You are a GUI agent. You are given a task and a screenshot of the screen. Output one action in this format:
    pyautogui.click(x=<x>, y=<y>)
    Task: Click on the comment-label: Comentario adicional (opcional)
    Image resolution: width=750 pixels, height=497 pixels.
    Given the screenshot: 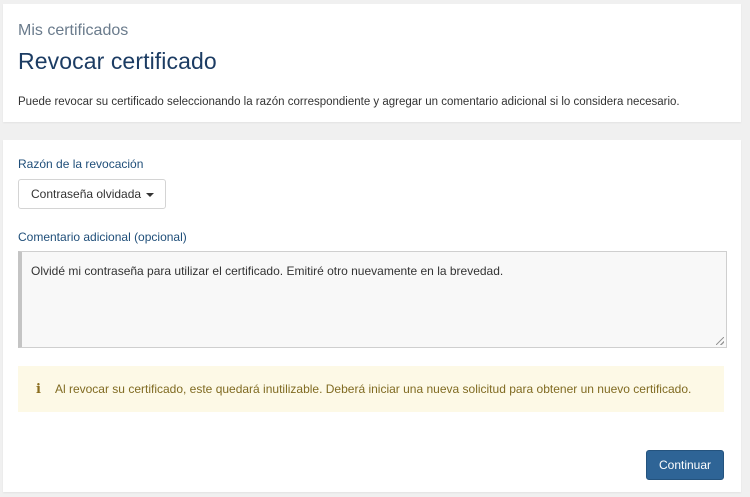 What is the action you would take?
    pyautogui.click(x=102, y=237)
    